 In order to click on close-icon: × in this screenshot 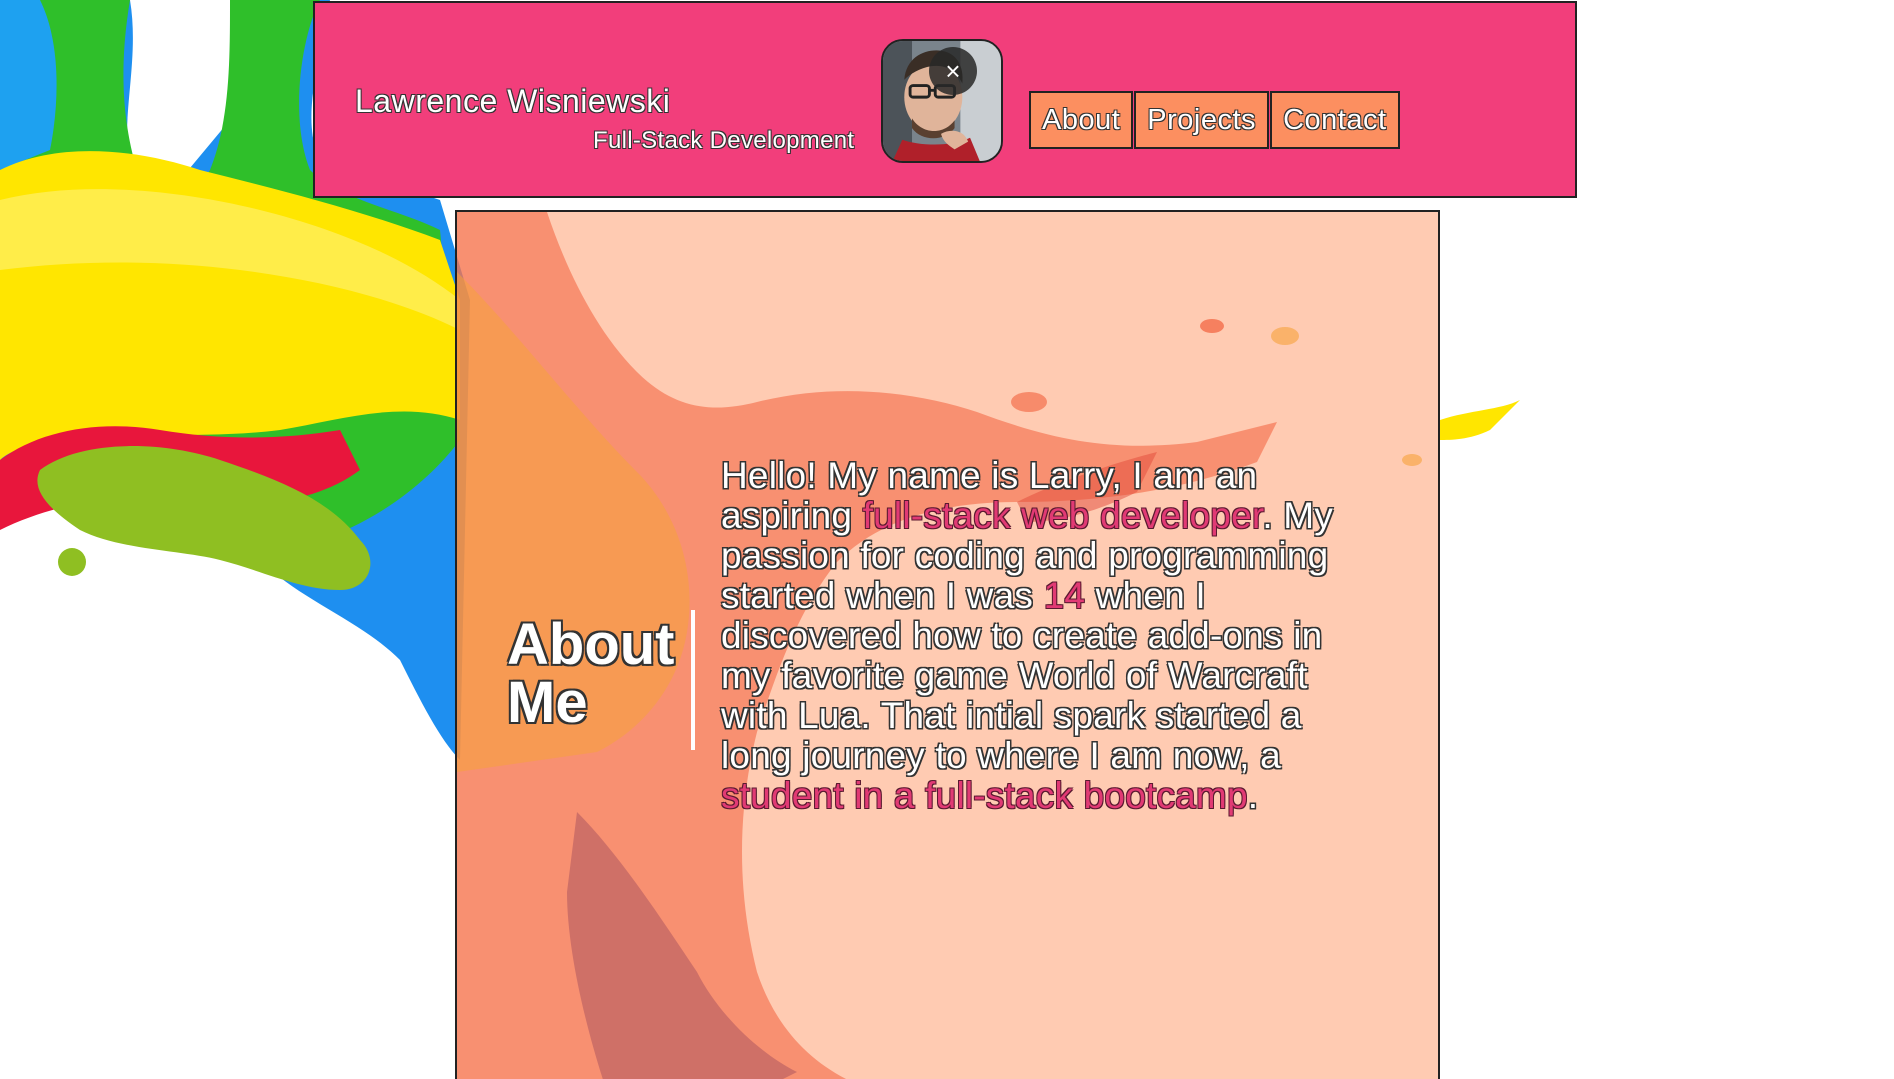, I will do `click(953, 71)`.